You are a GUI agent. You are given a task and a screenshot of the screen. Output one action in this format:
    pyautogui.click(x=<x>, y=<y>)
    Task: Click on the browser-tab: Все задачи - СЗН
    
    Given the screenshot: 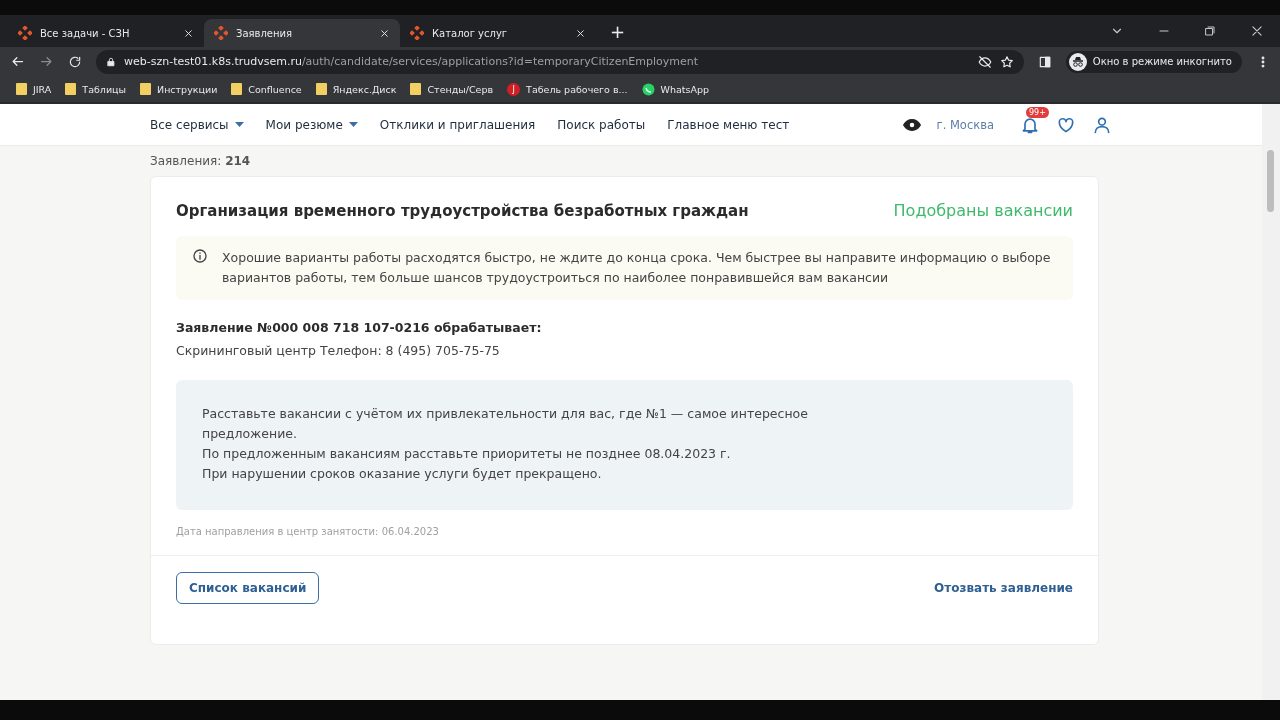 What is the action you would take?
    pyautogui.click(x=106, y=33)
    